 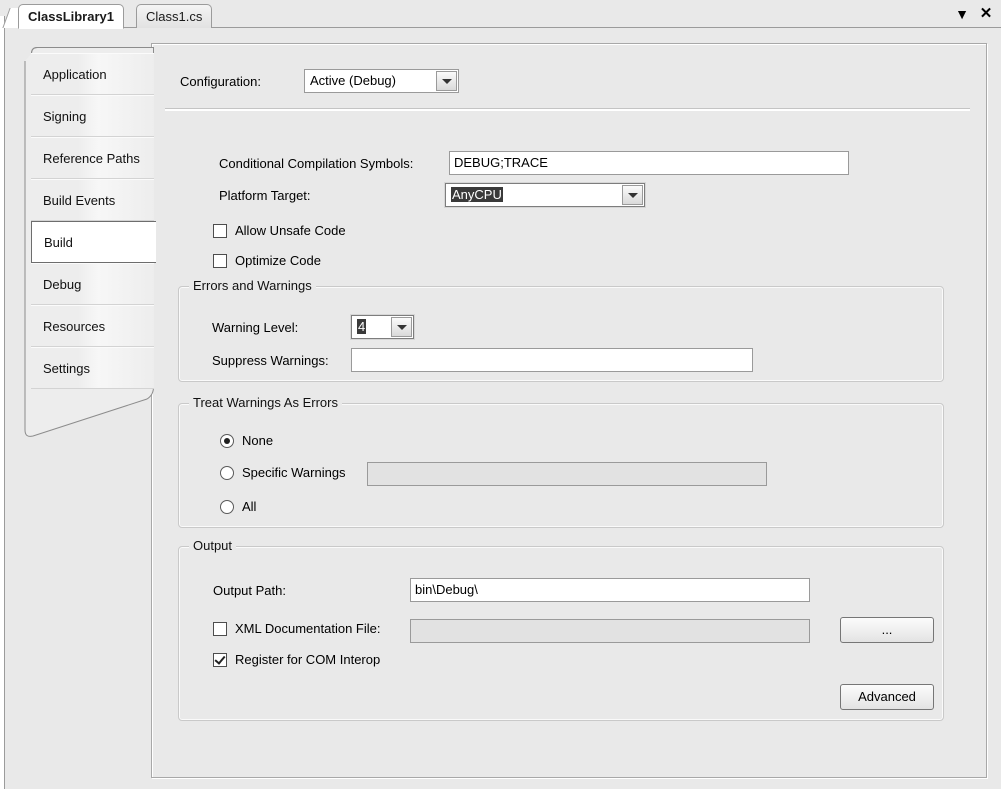 I want to click on sidebar-item-build: Build, so click(x=93, y=242).